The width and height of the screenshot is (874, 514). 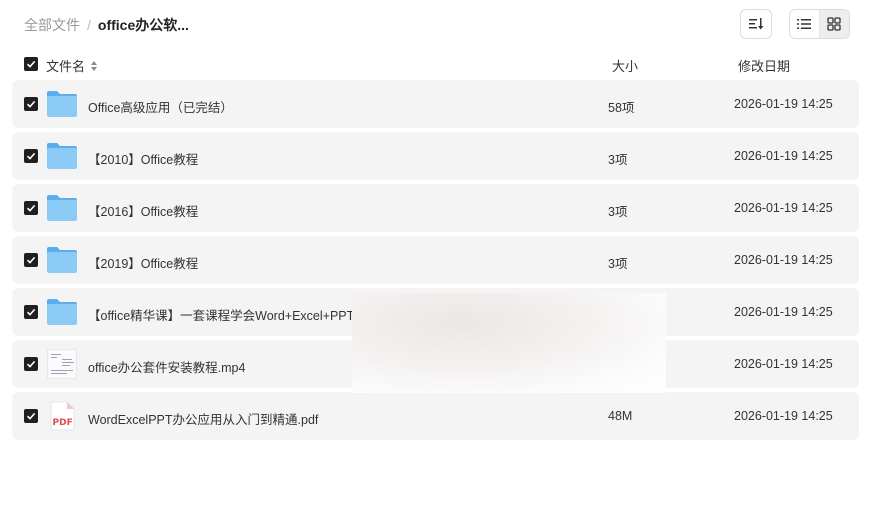 I want to click on column-header-date: 修改日期, so click(x=764, y=65).